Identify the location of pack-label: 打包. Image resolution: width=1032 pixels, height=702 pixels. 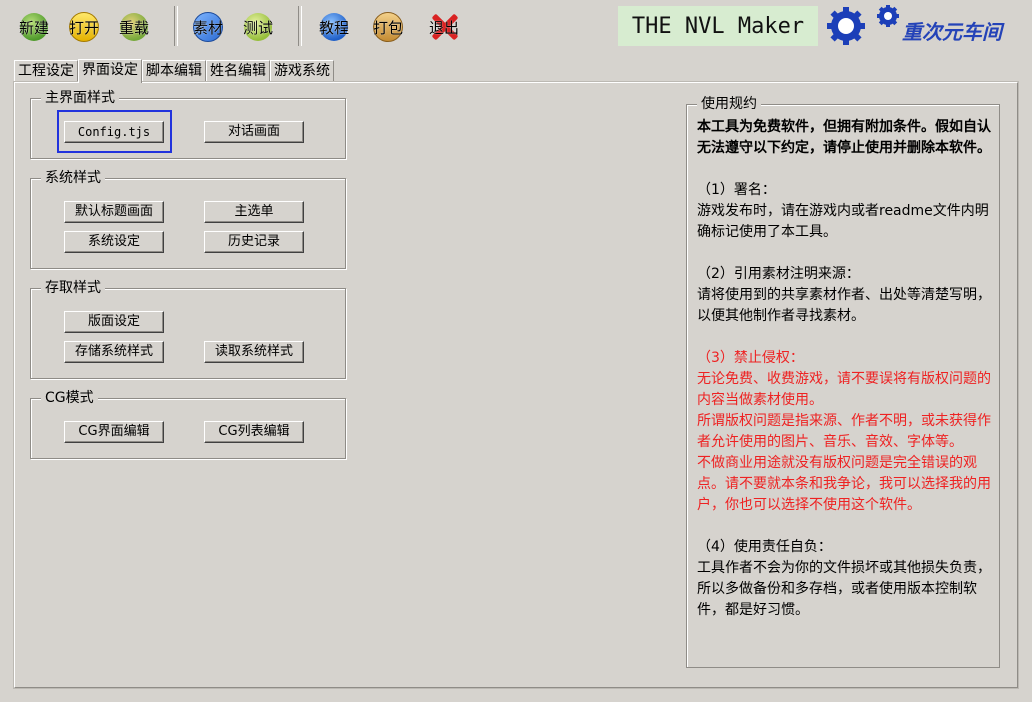
(387, 27).